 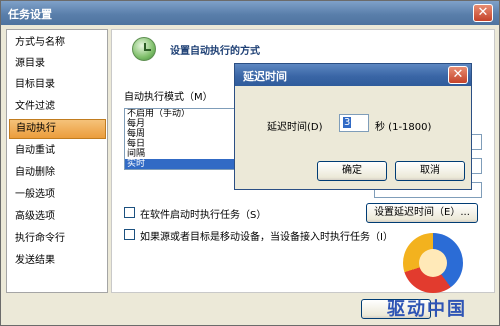 What do you see at coordinates (57, 239) in the screenshot?
I see `sidebar-item-run-command: 执行命令行` at bounding box center [57, 239].